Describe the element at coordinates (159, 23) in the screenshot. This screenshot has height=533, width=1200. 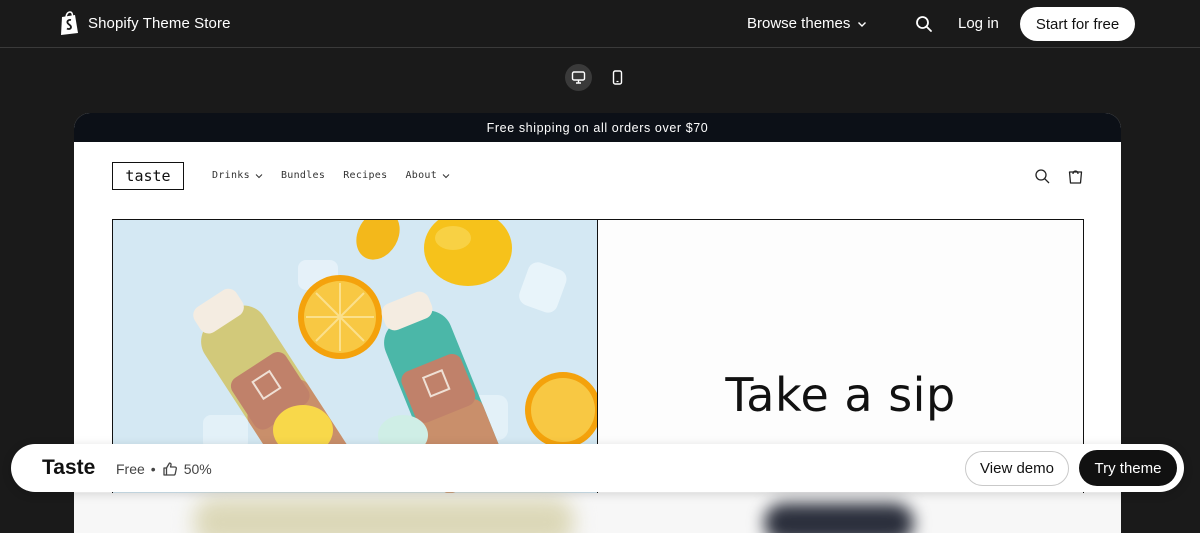
I see `brand-name: Shopify Theme Store` at that location.